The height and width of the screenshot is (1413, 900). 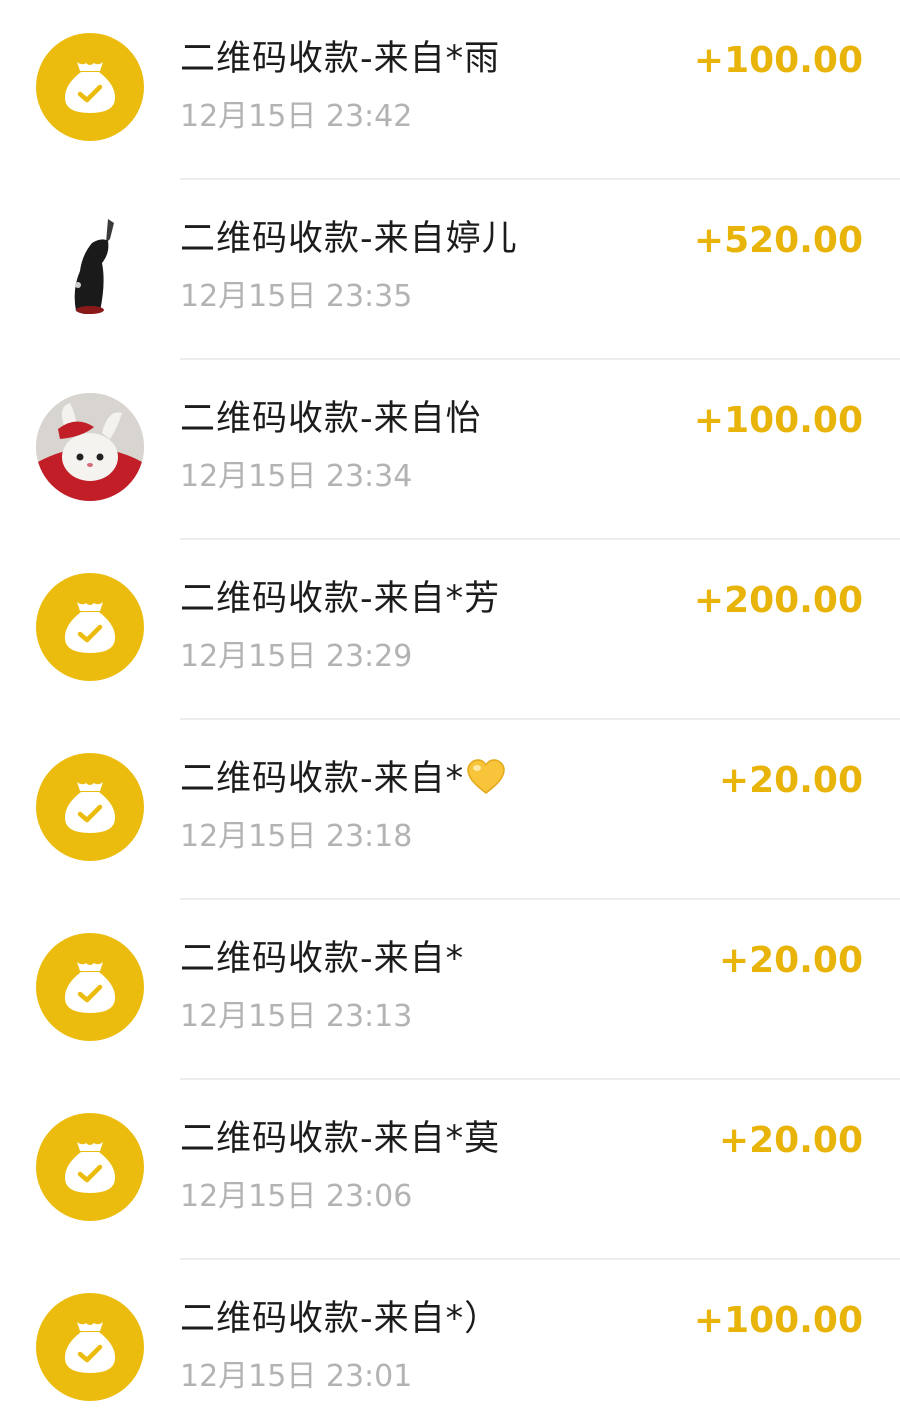 I want to click on transaction-amount: +200.00, so click(x=778, y=600).